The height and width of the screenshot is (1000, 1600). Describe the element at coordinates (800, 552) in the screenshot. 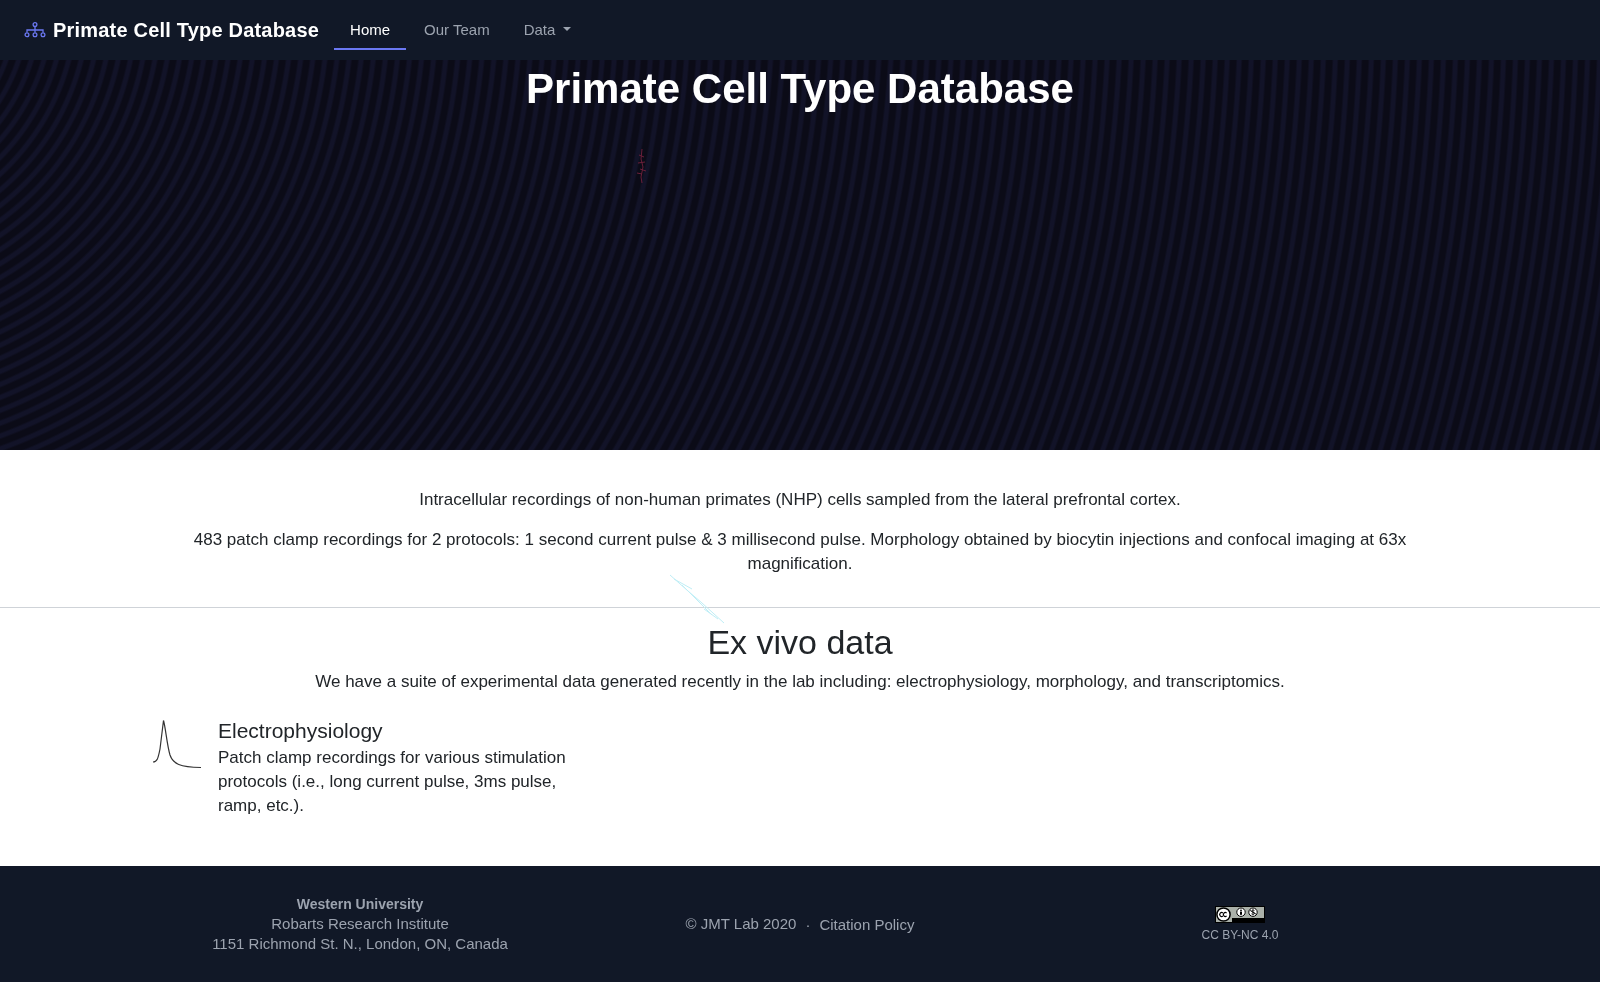

I see `intro-paragraph: 483 patch clamp recordings for 2 protocols: 1 second current pulse & 3 millisecond pulse. Morphology obtained by biocytin injections and confocal imaging at 63x magnification.` at that location.